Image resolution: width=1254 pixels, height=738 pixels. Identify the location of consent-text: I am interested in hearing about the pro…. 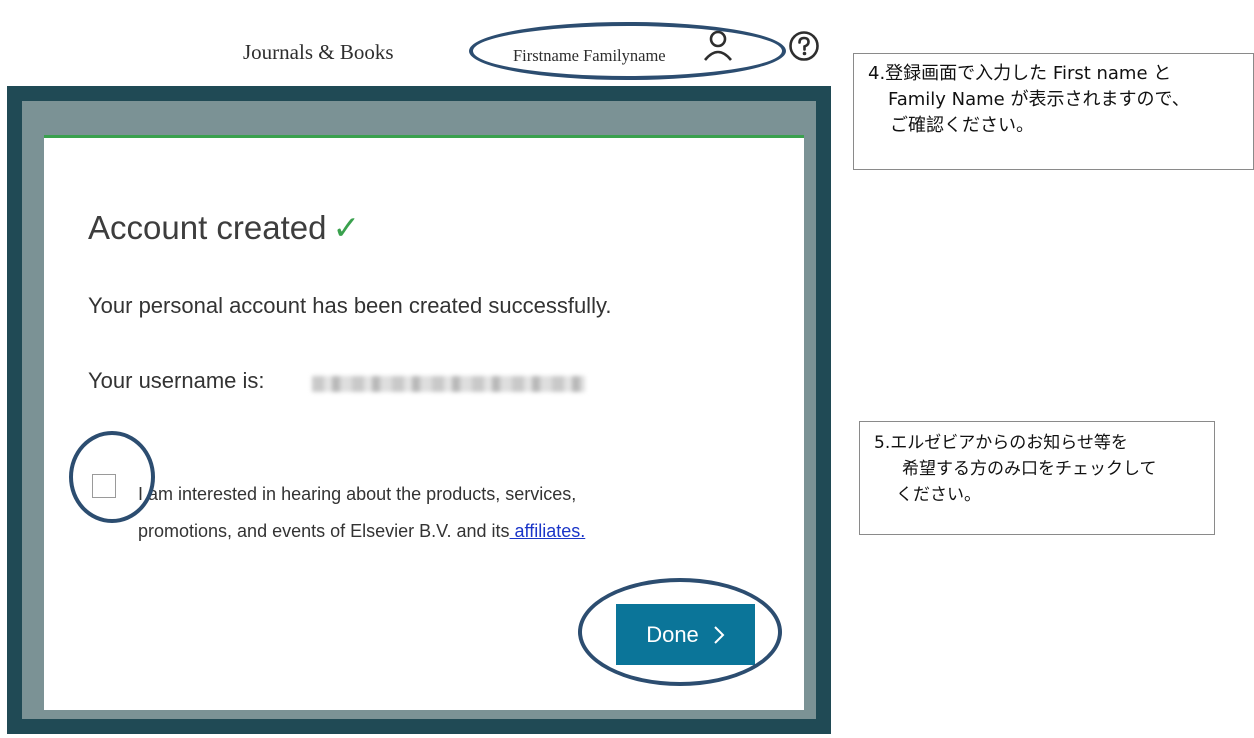
(361, 513).